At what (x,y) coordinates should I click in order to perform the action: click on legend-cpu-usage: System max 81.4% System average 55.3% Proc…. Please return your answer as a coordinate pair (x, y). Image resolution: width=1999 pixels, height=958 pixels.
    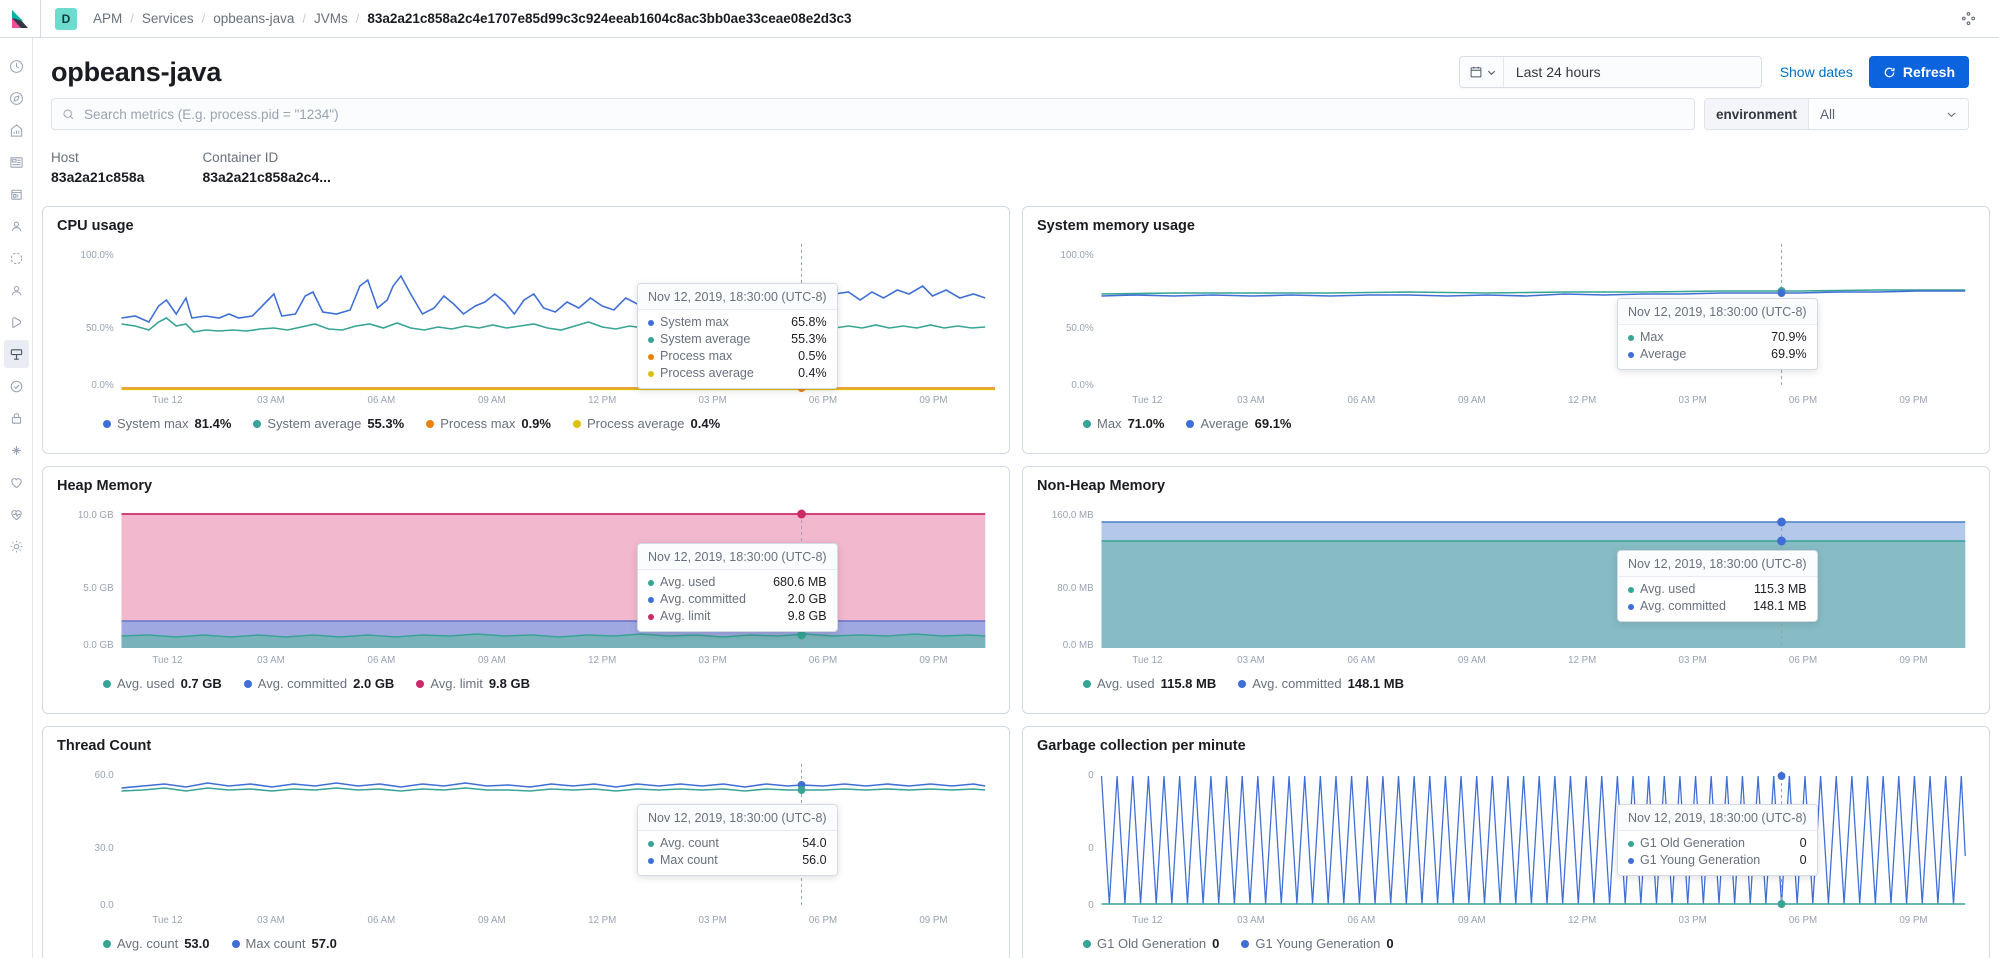
    Looking at the image, I should click on (526, 423).